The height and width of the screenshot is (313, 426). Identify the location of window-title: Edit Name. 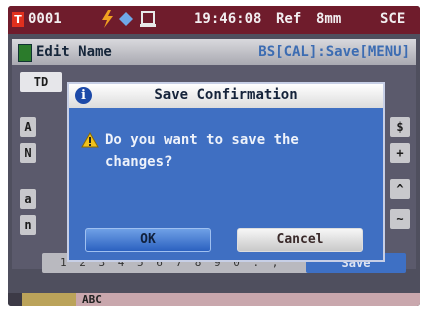
(74, 52).